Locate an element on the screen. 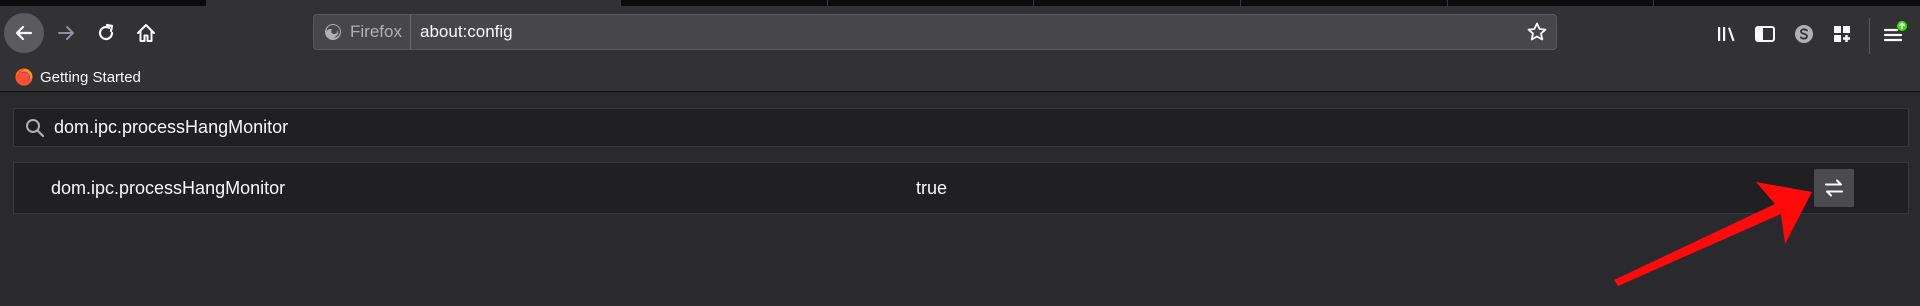 The width and height of the screenshot is (1920, 306). identity-label: Firefox is located at coordinates (376, 31).